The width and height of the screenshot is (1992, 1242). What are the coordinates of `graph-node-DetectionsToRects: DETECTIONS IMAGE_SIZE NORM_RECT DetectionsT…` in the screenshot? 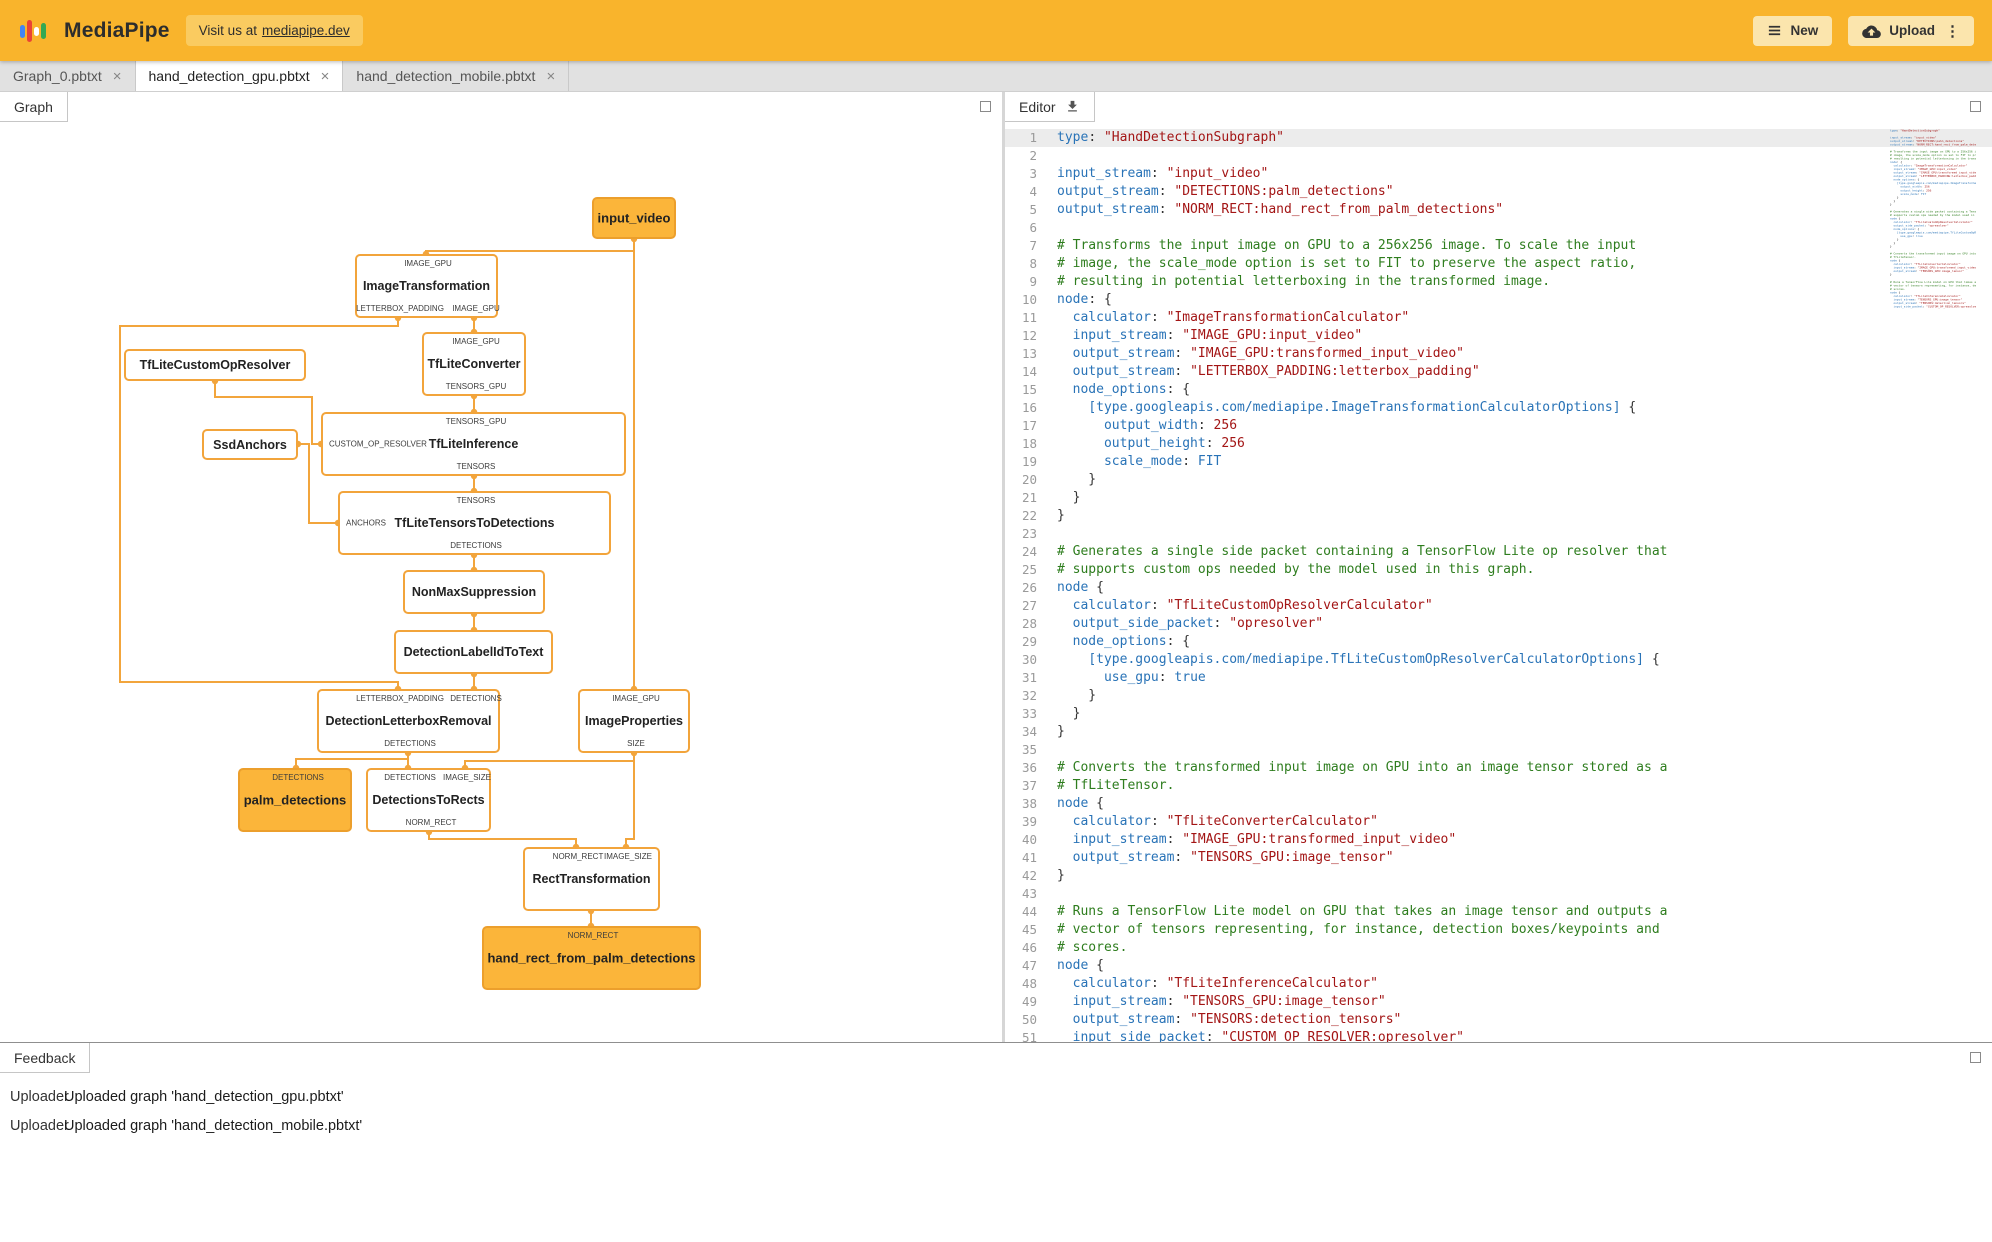 It's located at (428, 800).